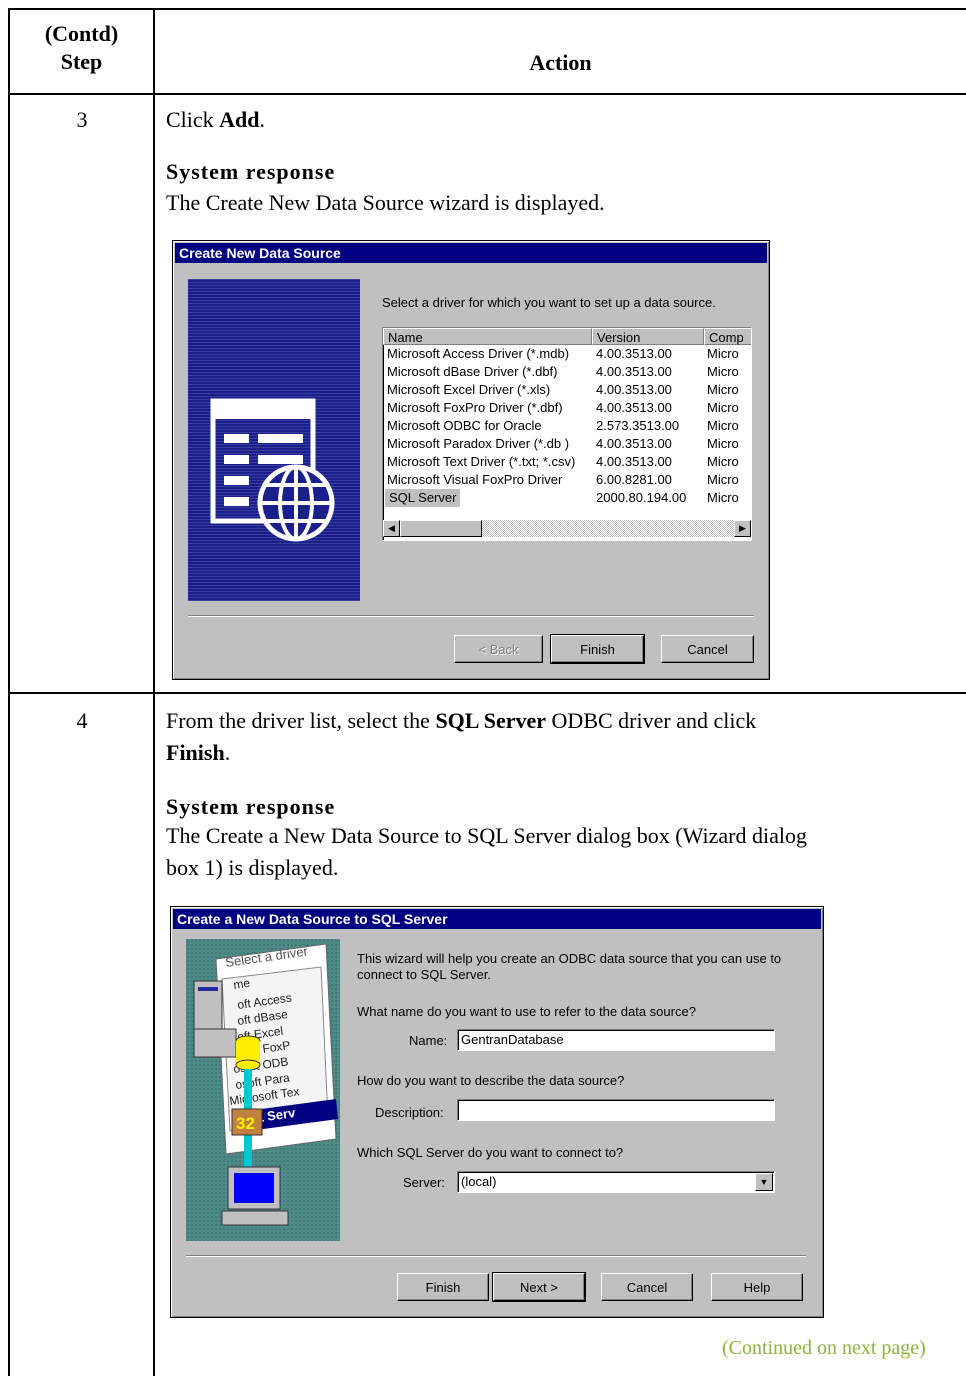 The image size is (966, 1376). Describe the element at coordinates (82, 720) in the screenshot. I see `step4-number: 4` at that location.